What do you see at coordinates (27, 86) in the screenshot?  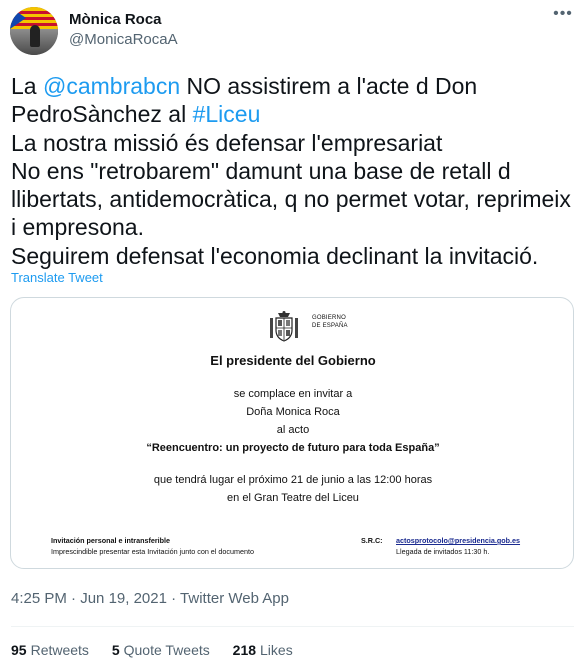 I see `tweet-text-segment: La` at bounding box center [27, 86].